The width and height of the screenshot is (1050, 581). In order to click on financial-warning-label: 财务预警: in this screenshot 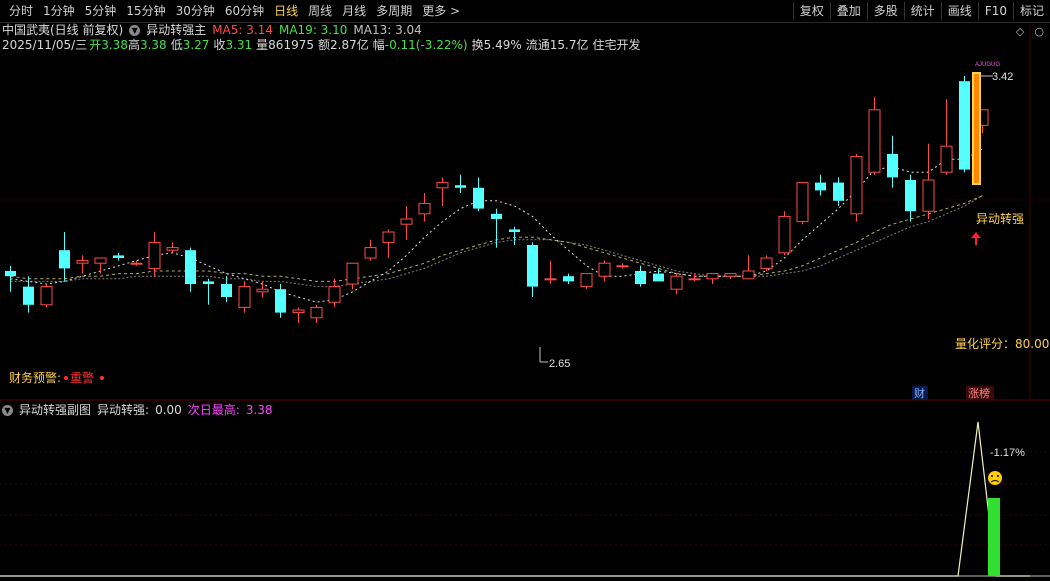, I will do `click(35, 377)`.